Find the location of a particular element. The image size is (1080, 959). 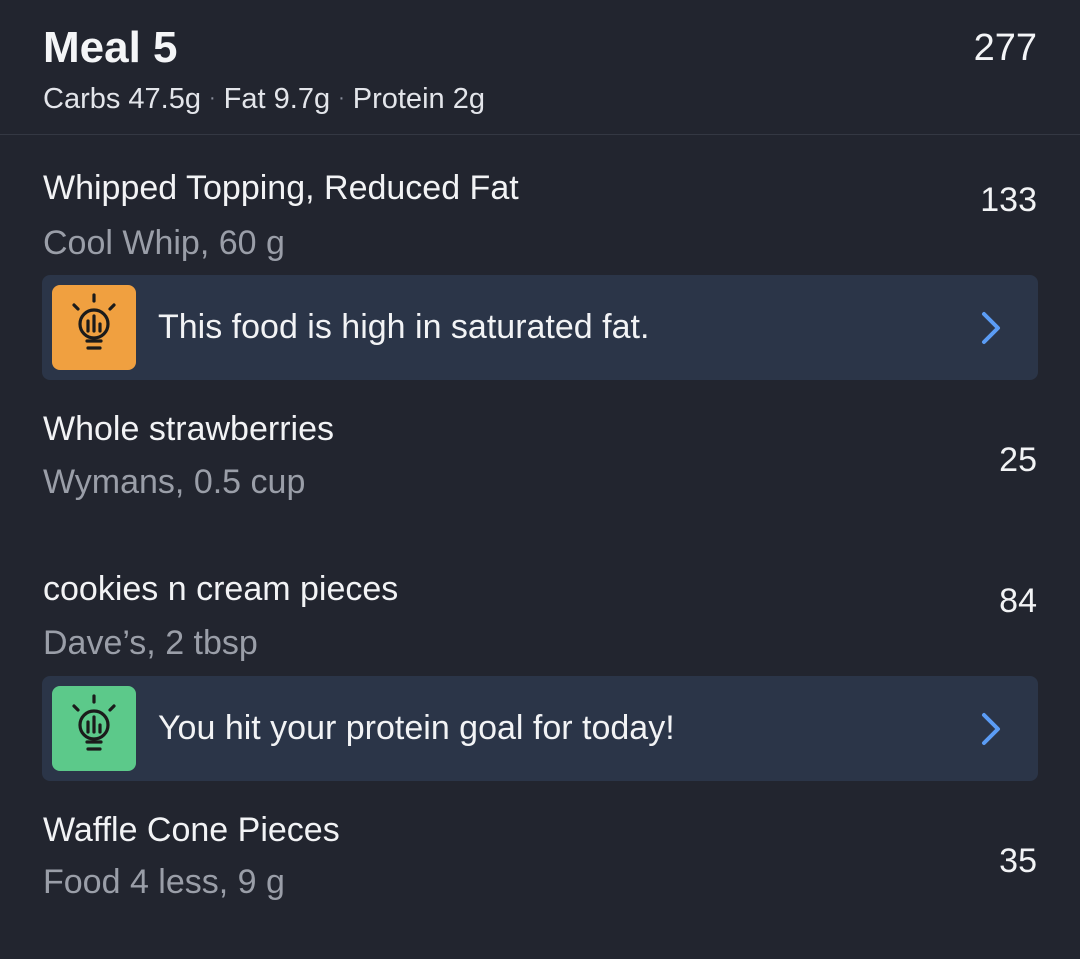

food-detail: Cool Whip, 60 g is located at coordinates (164, 243).